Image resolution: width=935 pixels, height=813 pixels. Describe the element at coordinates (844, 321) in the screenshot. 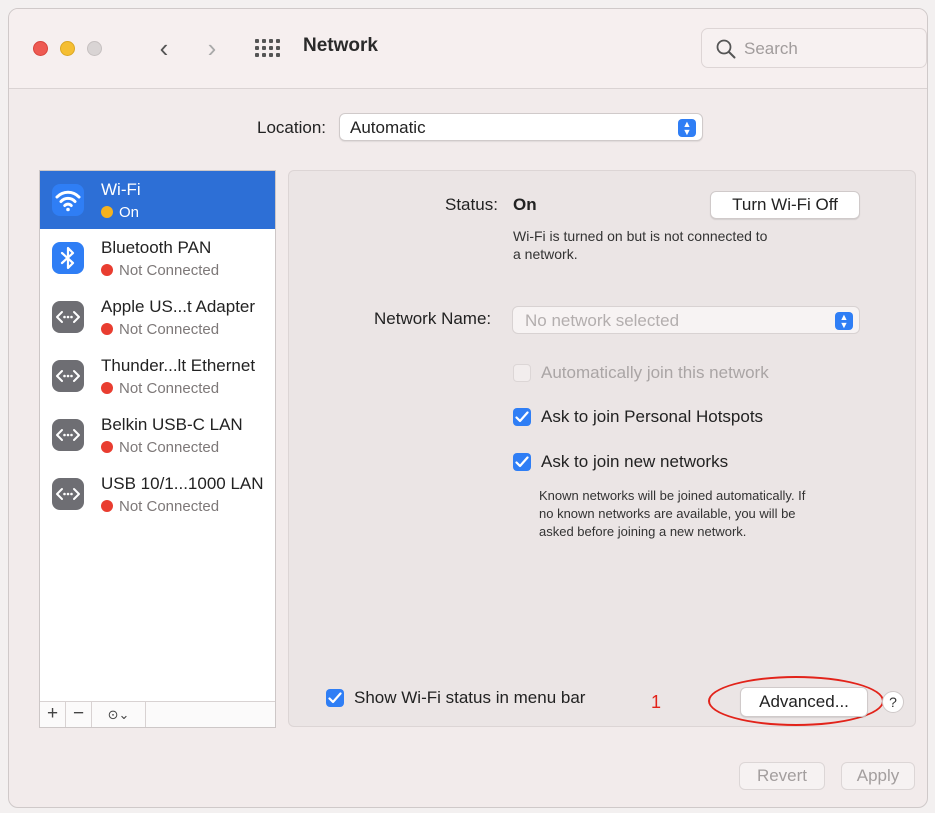

I see `network-name-stepper-icon: ▲ ▼` at that location.